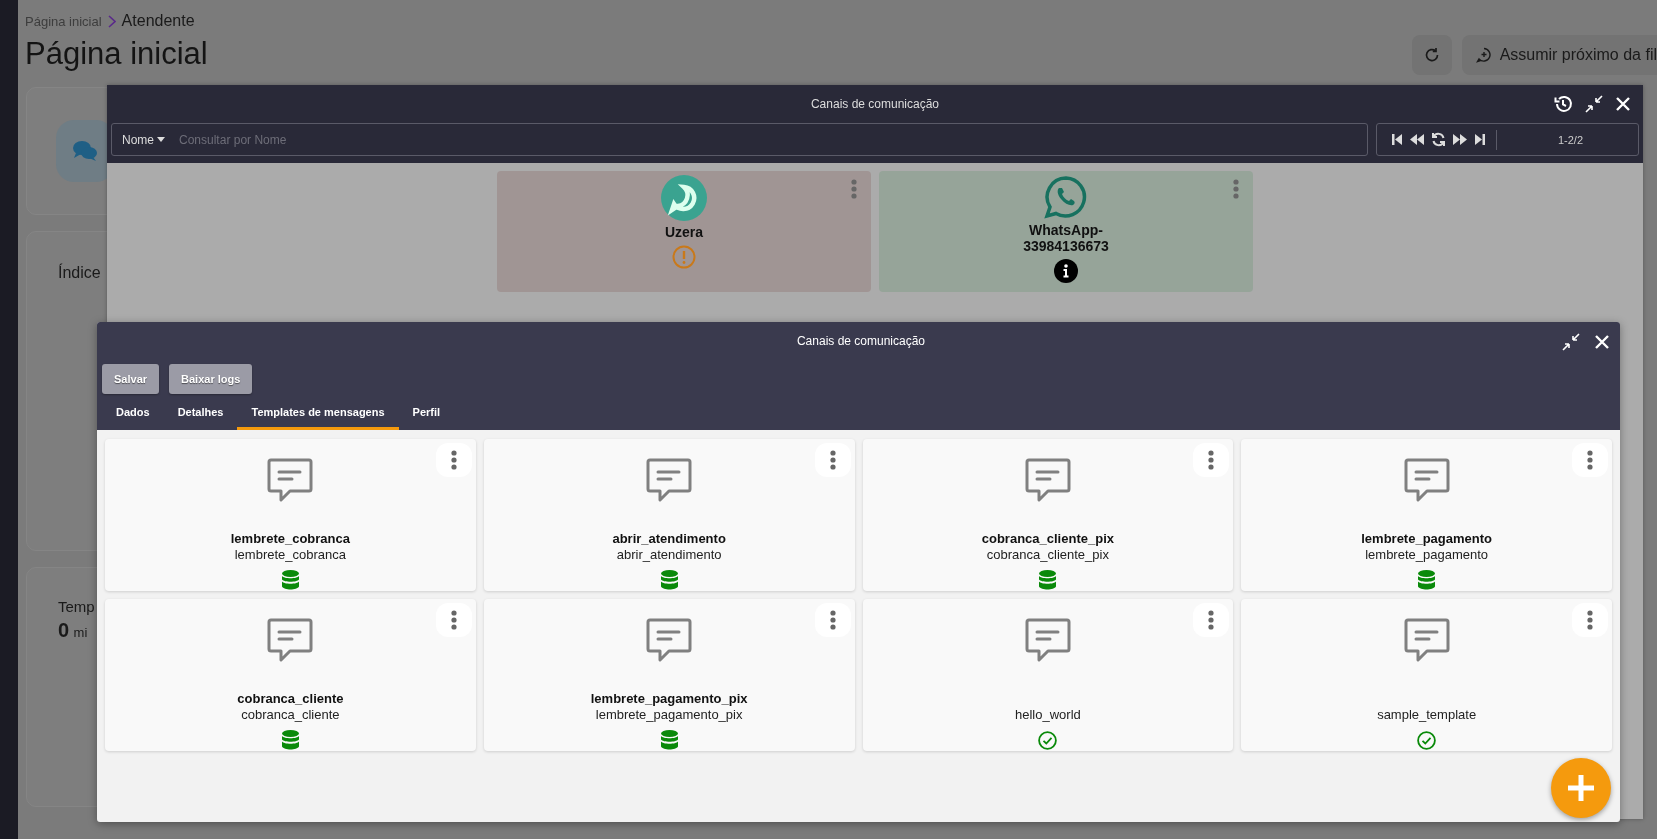 The image size is (1657, 839). I want to click on next-in-queue-button: Assumir próximo da fil, so click(1559, 55).